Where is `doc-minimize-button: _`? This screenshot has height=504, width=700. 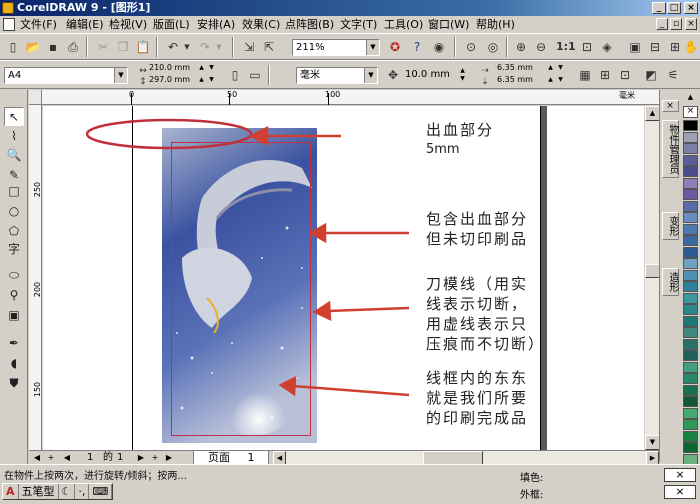 doc-minimize-button: _ is located at coordinates (662, 24).